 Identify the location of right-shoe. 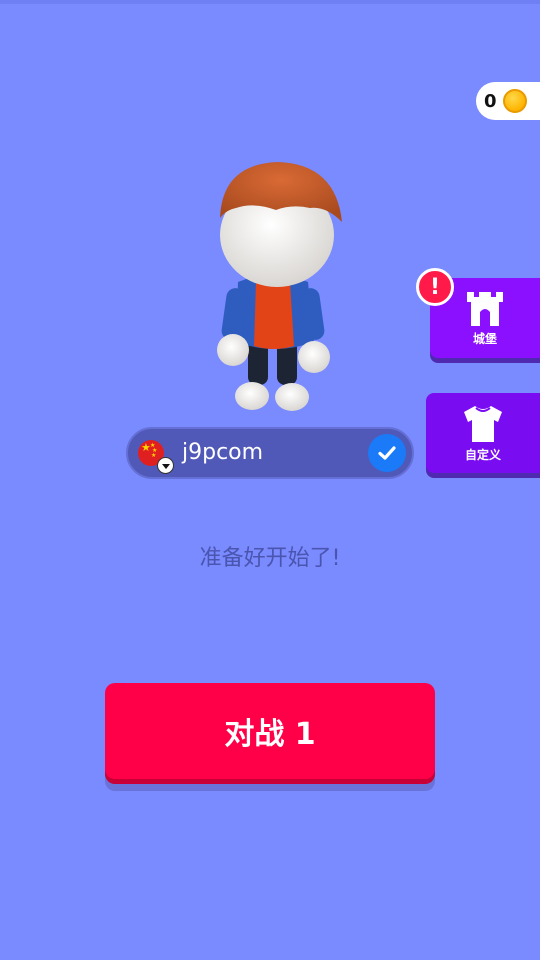
(292, 397).